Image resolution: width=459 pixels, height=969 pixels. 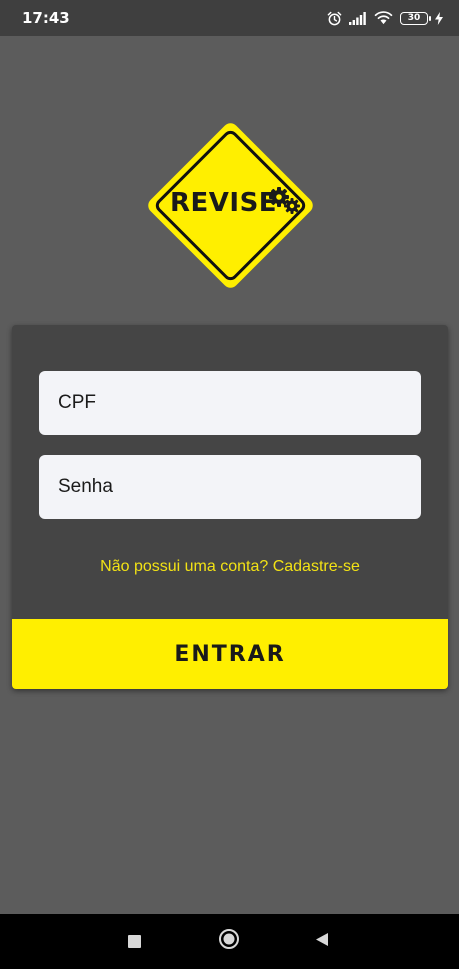 I want to click on password-input, so click(x=230, y=487).